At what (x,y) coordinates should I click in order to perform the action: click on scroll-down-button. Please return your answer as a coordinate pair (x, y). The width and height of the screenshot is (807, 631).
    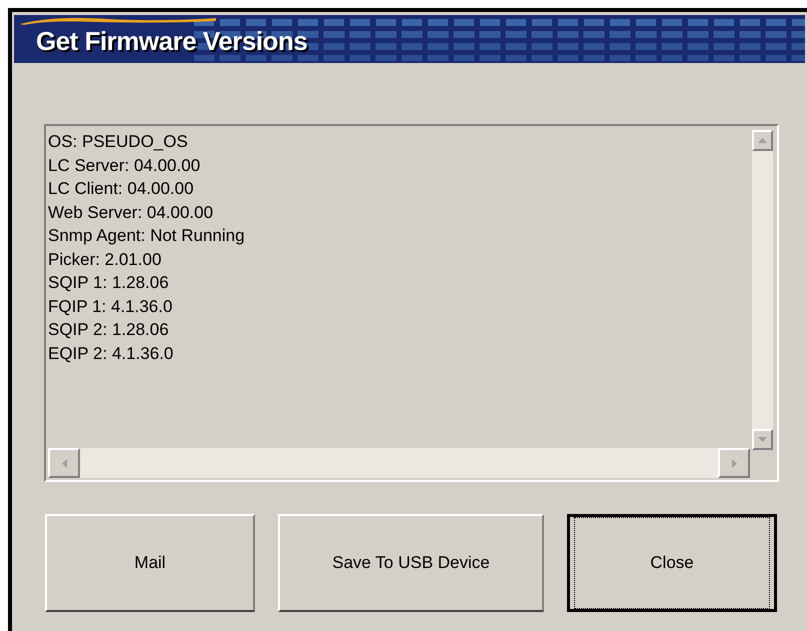
    Looking at the image, I should click on (762, 439).